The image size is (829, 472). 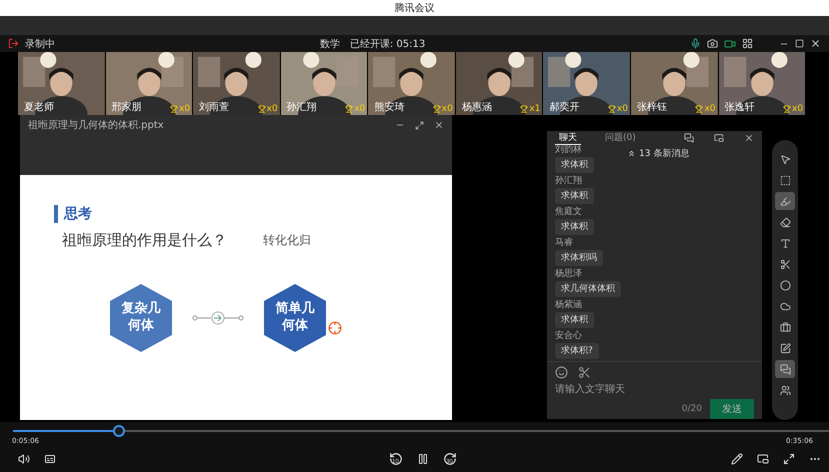 I want to click on elapsed-time: 已经开课: 05:13, so click(x=388, y=44).